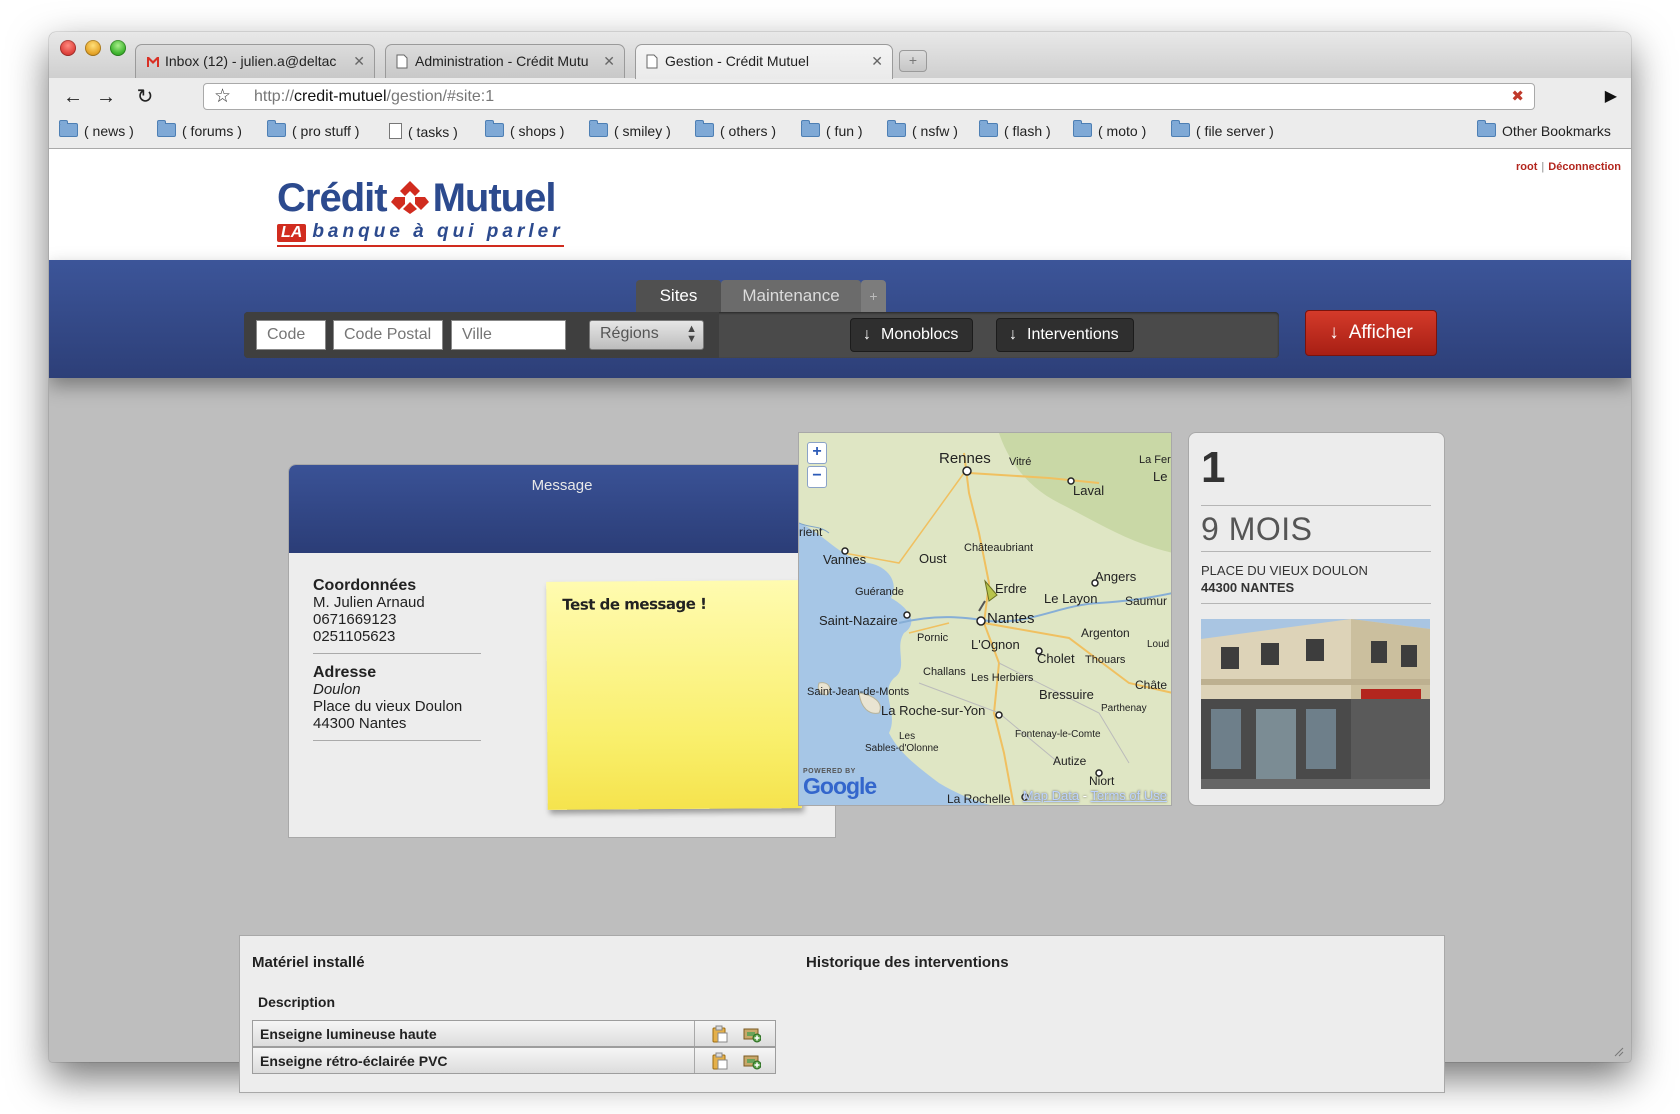  I want to click on map-data-link: Map Data, so click(1051, 795).